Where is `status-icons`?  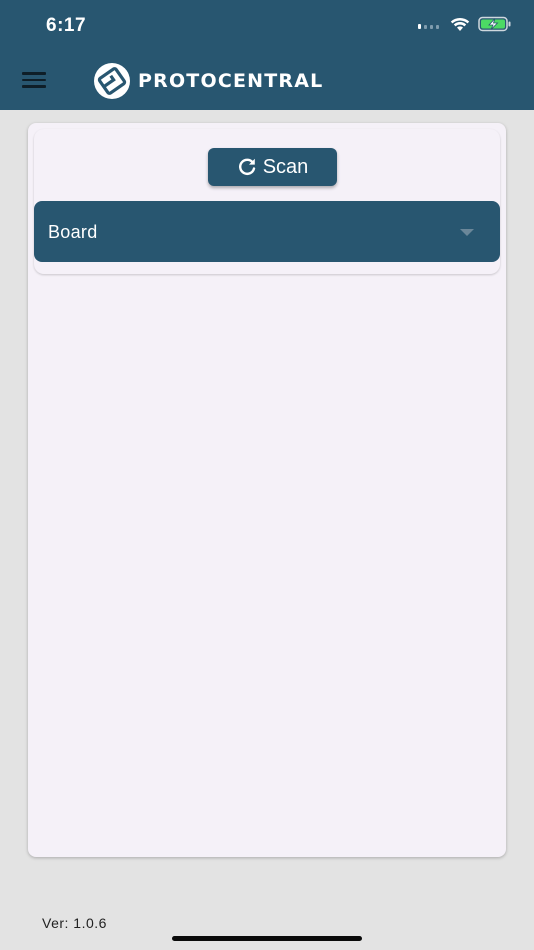 status-icons is located at coordinates (465, 24).